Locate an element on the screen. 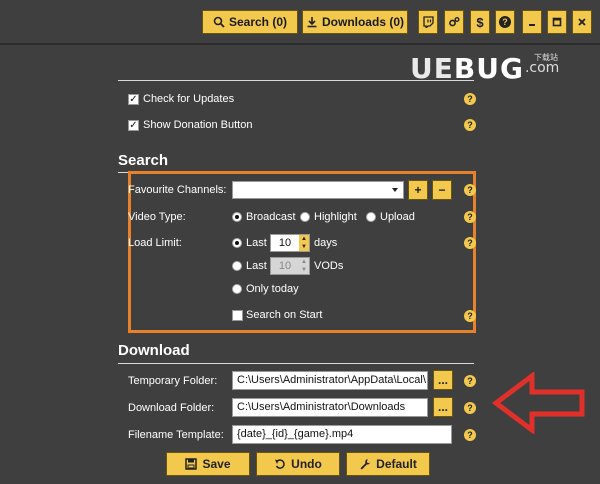 This screenshot has height=484, width=600. upload-label: Upload is located at coordinates (397, 217).